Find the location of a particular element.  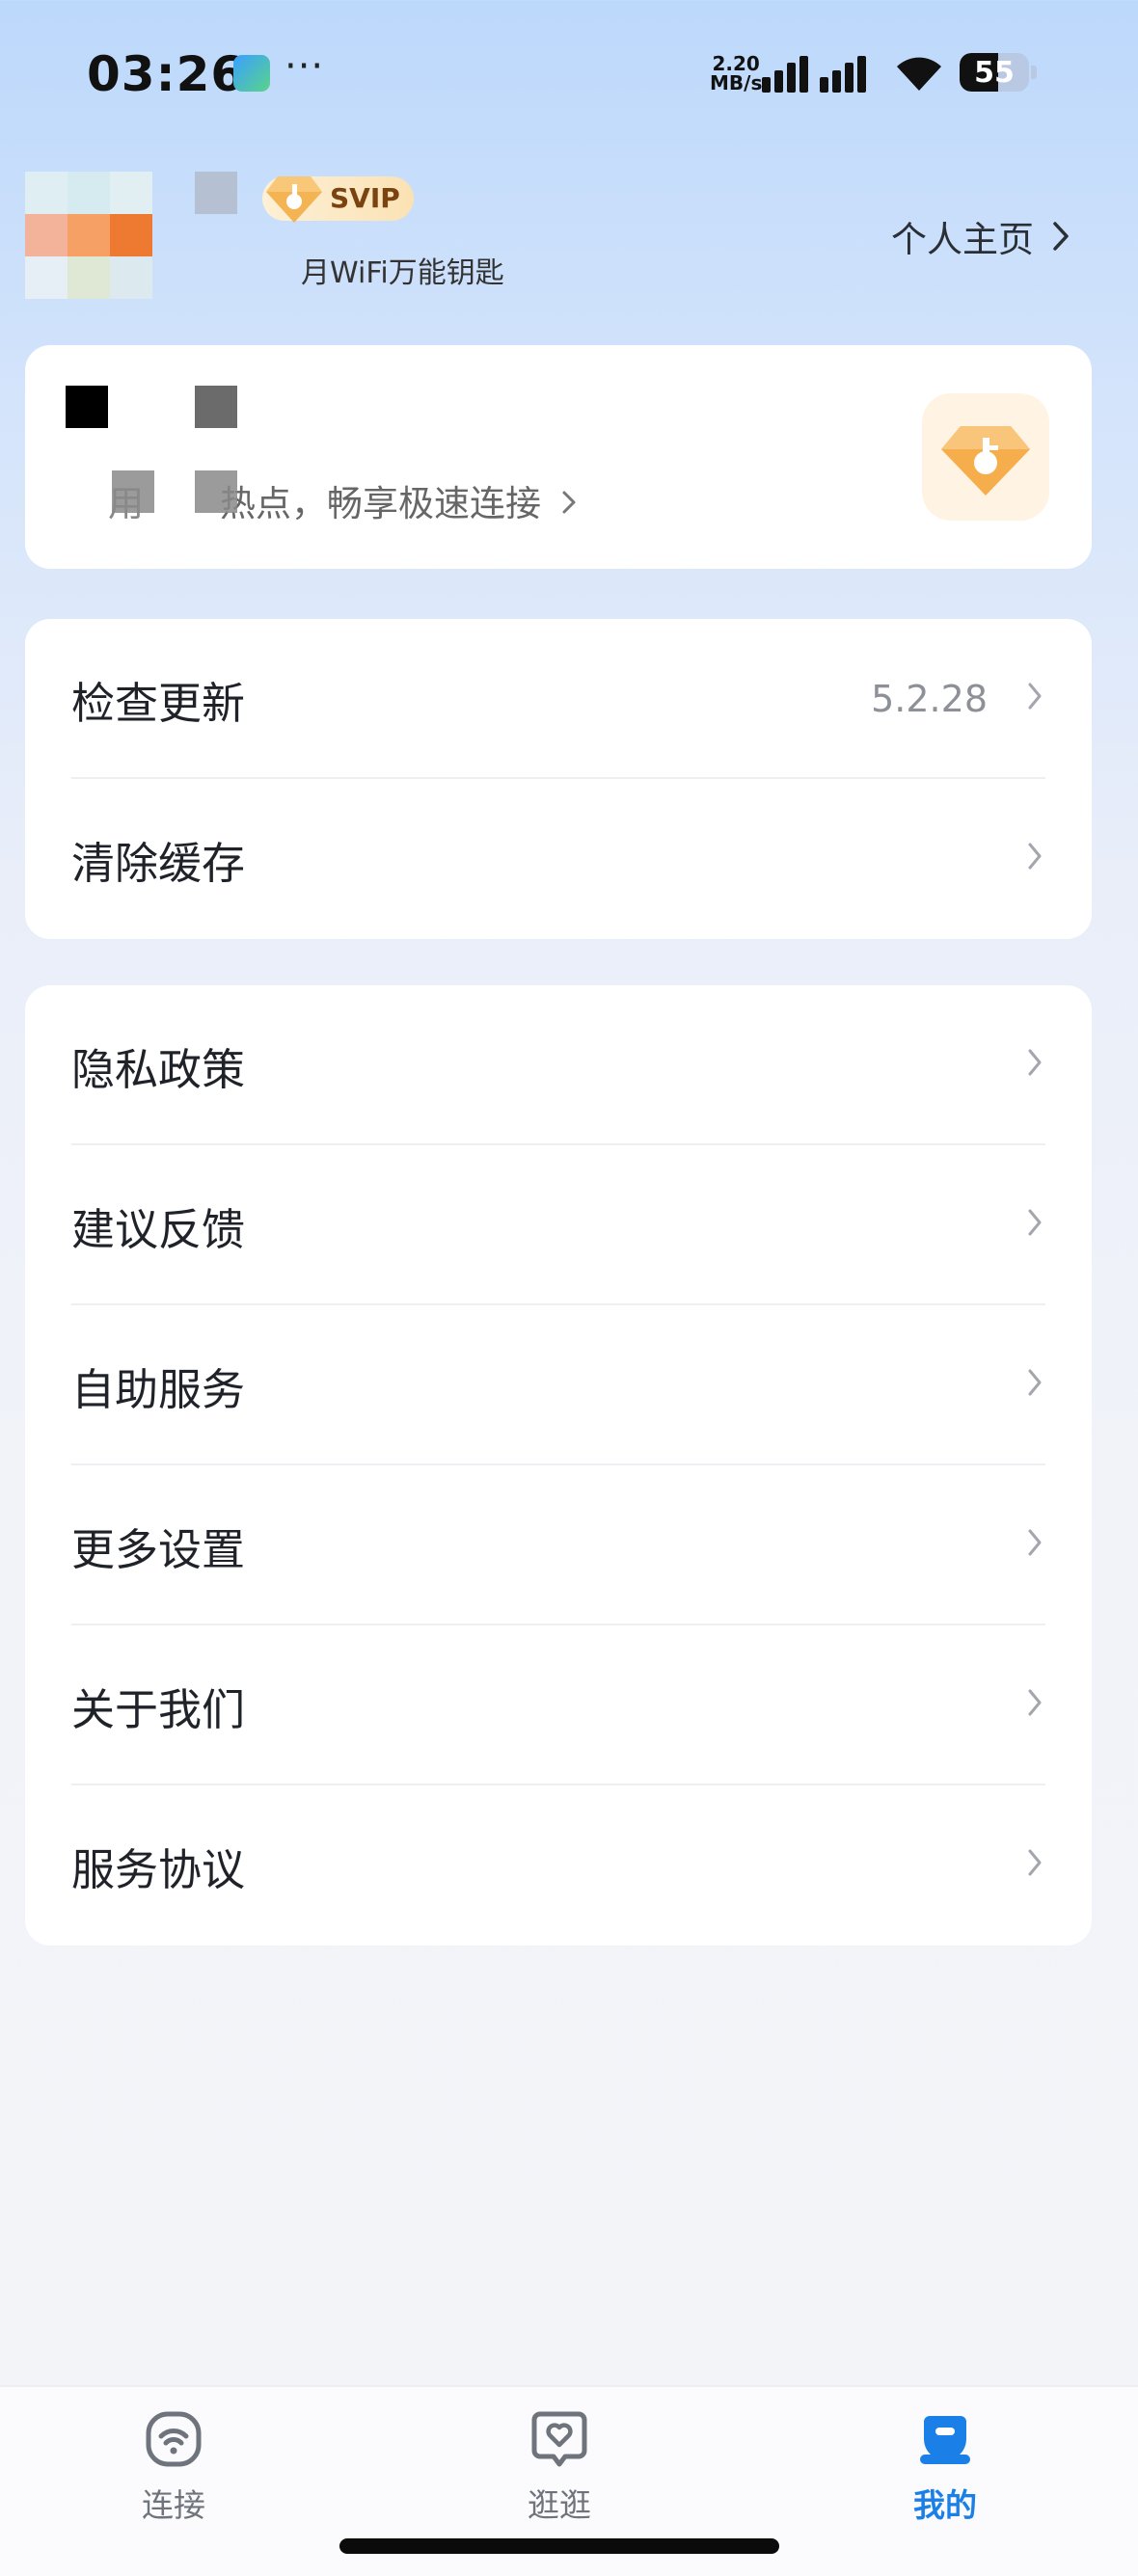

homepage-label: 个人主页 is located at coordinates (962, 240).